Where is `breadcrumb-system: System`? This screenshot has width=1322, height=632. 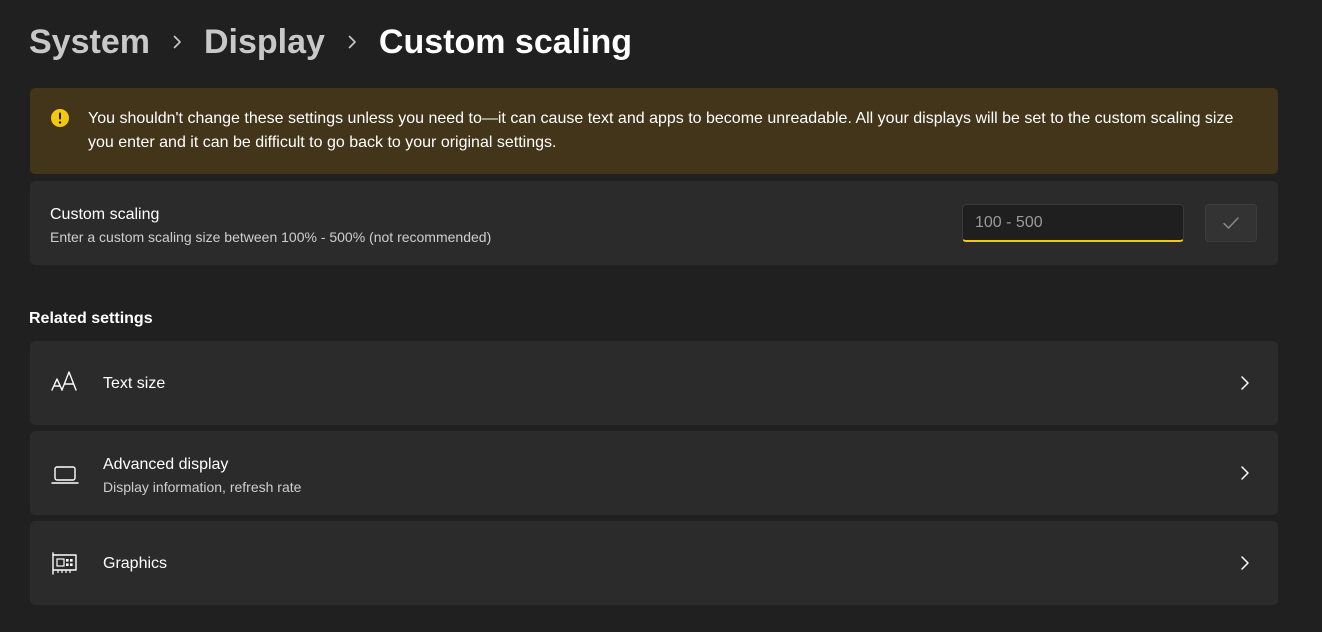
breadcrumb-system: System is located at coordinates (89, 42).